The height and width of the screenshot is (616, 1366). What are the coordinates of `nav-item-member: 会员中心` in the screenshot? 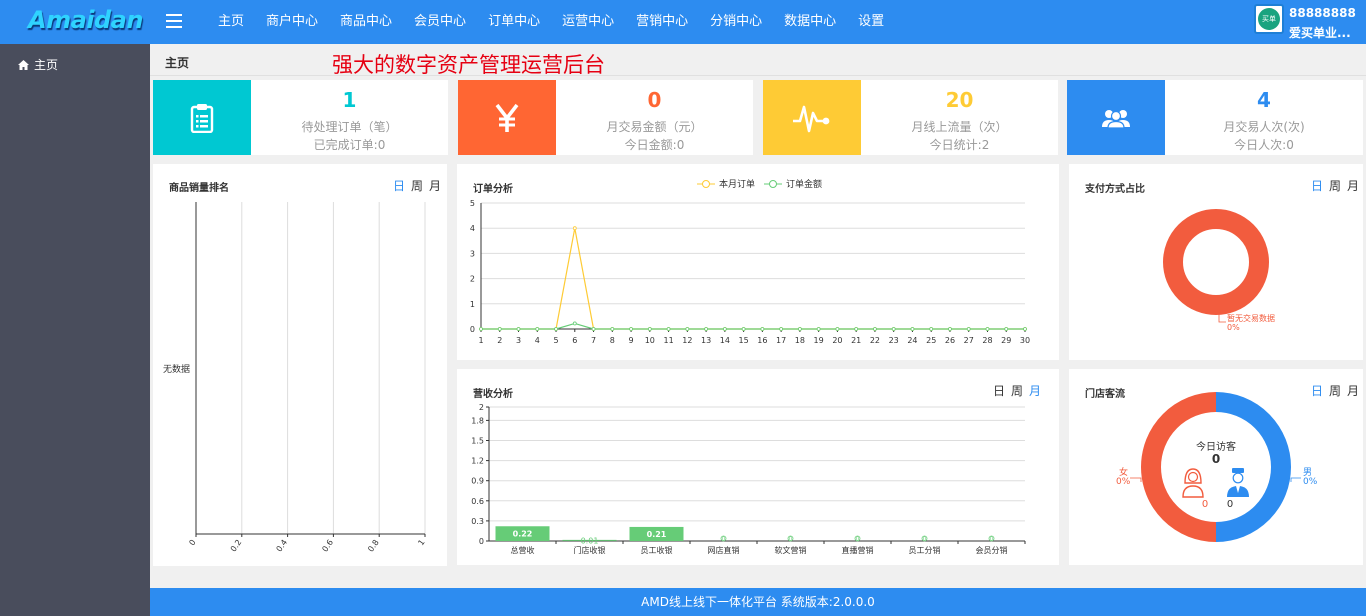 It's located at (440, 22).